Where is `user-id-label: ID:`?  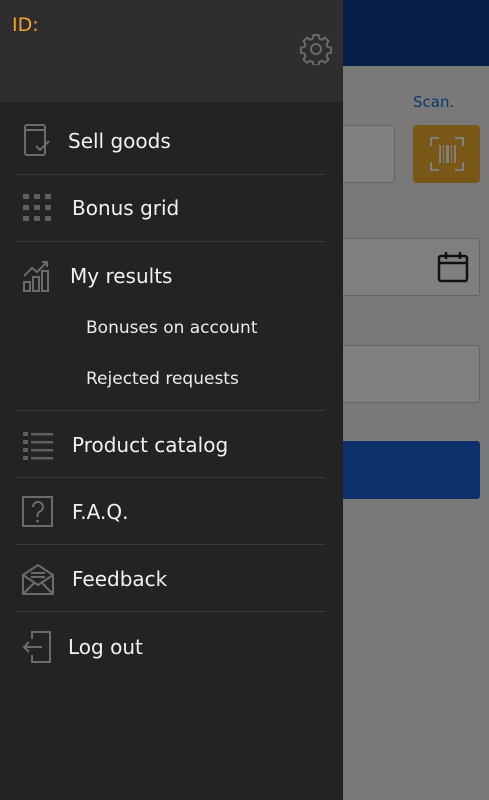
user-id-label: ID: is located at coordinates (25, 25).